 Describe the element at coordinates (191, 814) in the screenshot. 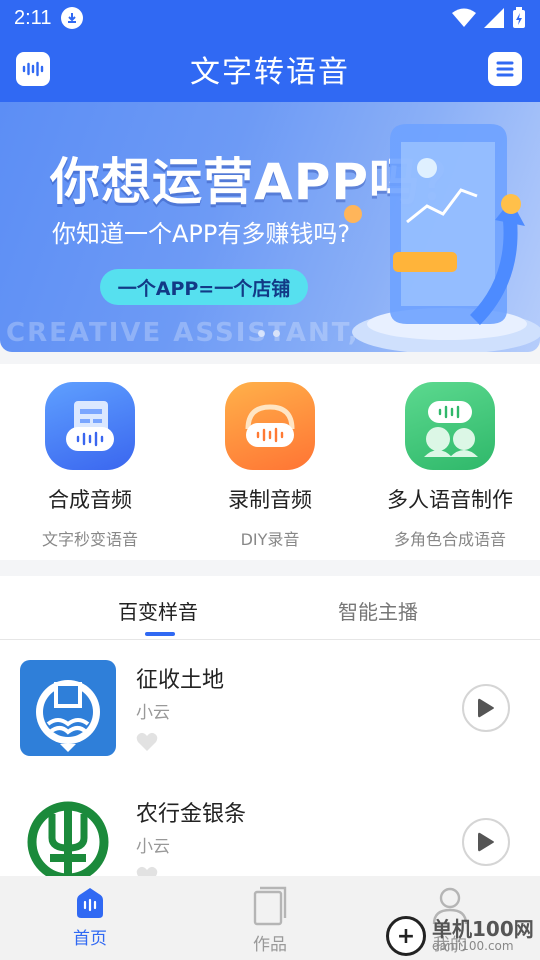

I see `item-title: 农行金银条` at that location.